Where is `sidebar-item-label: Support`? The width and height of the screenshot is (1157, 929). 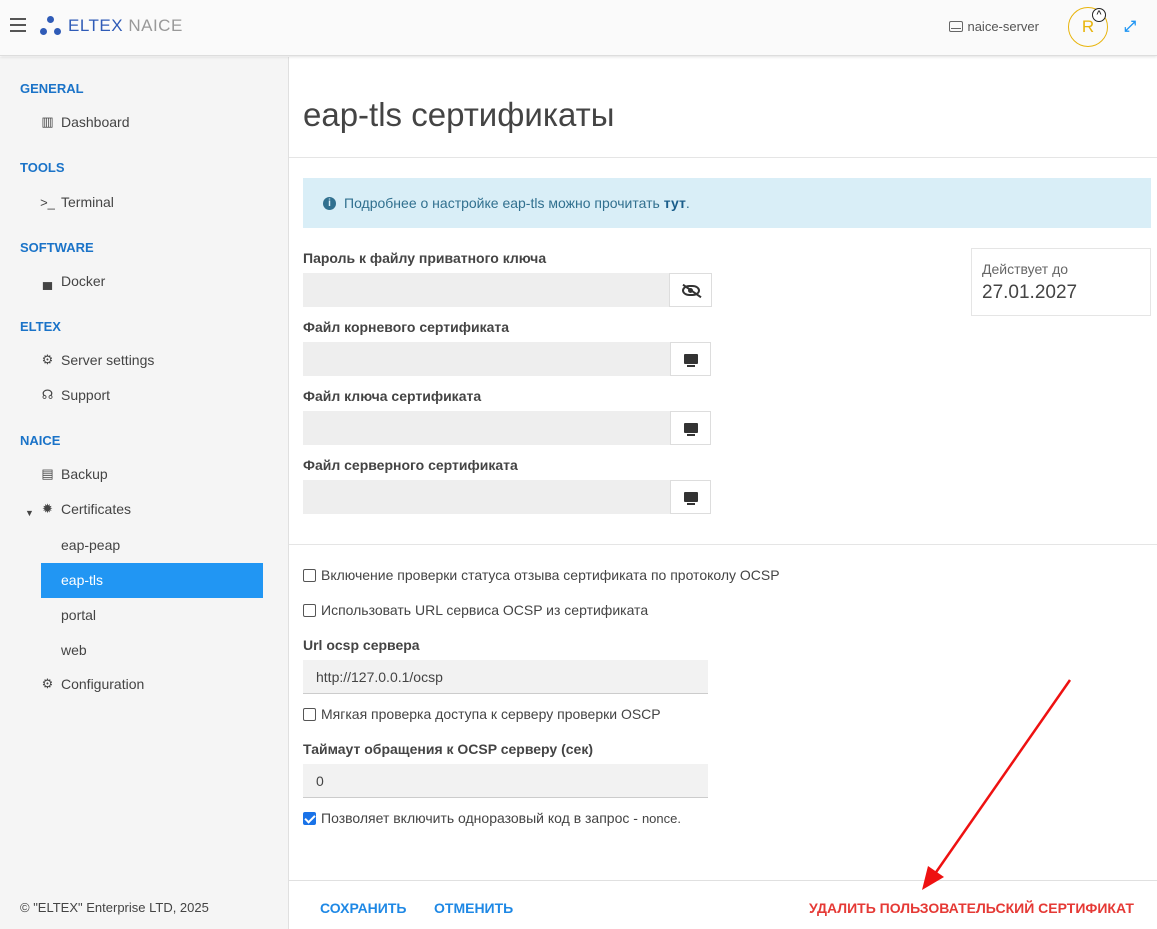 sidebar-item-label: Support is located at coordinates (86, 395).